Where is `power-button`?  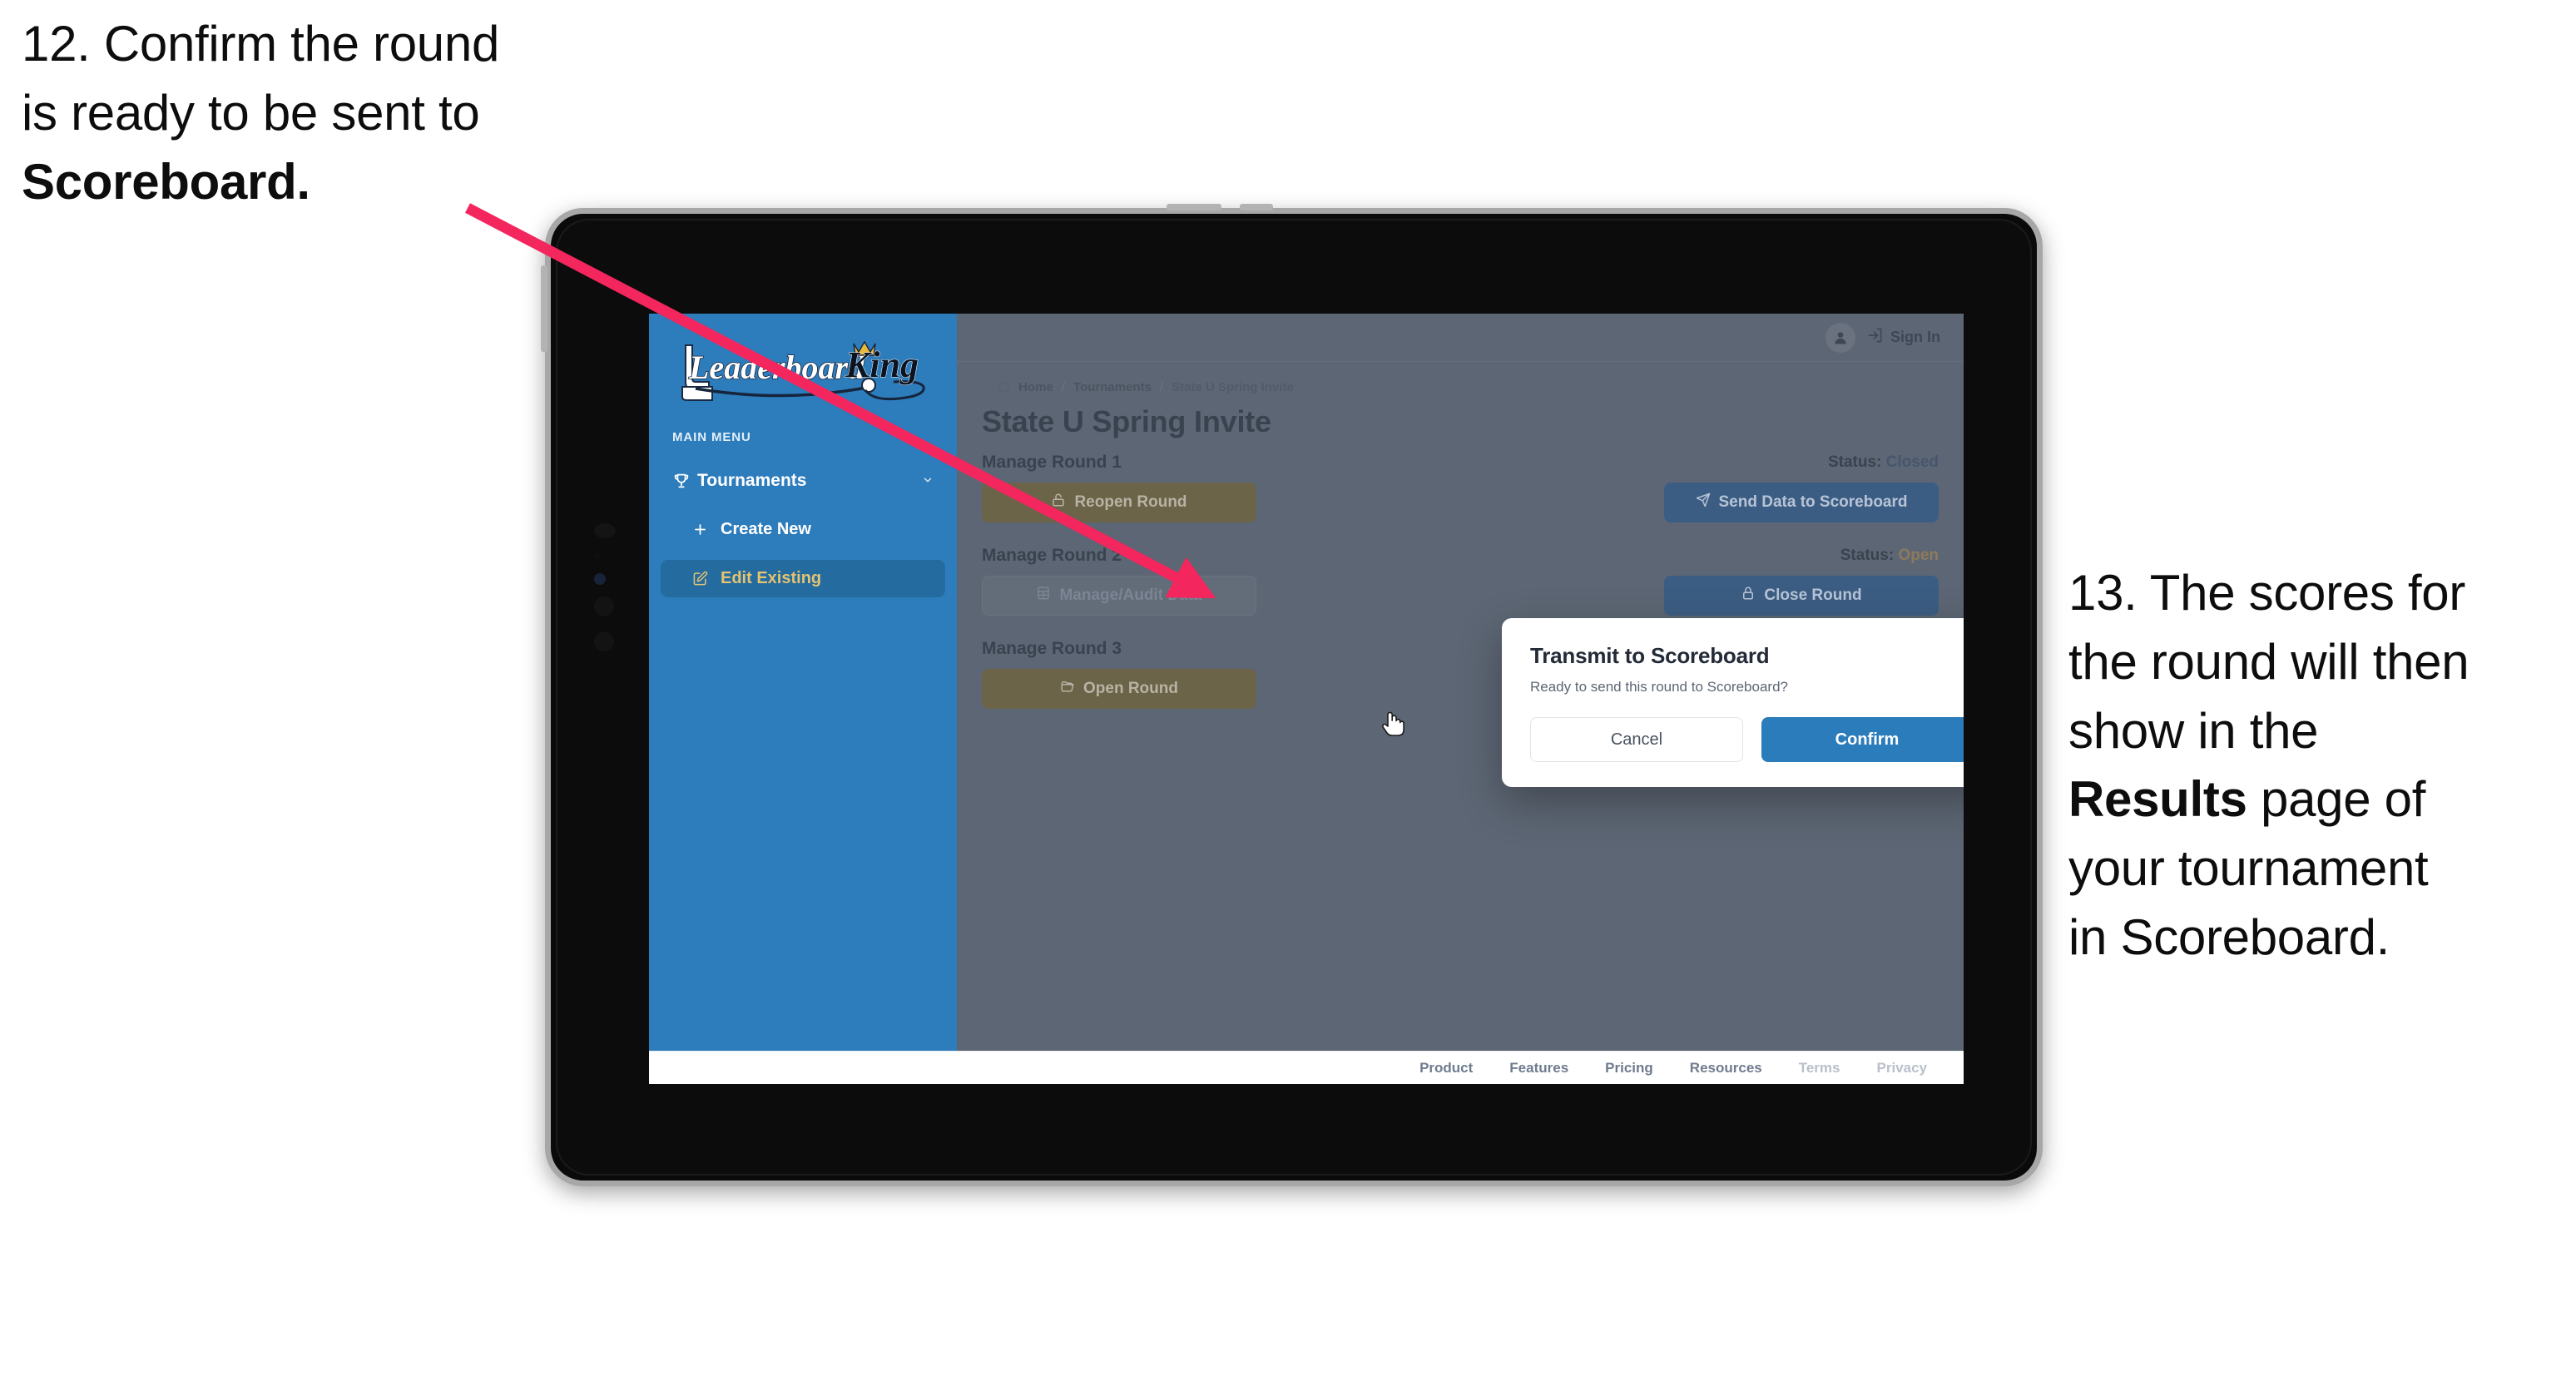 power-button is located at coordinates (544, 308).